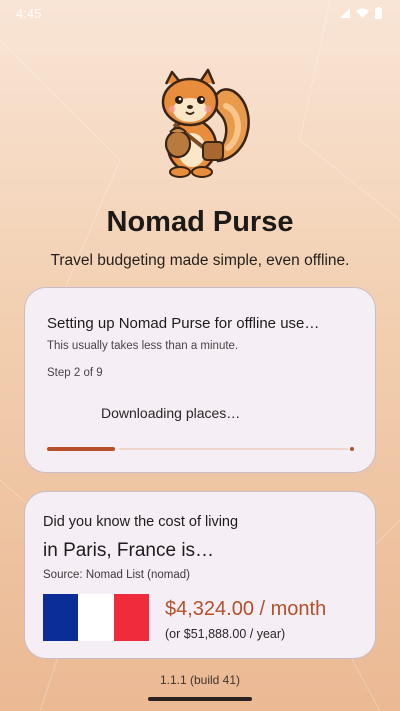  I want to click on status-time: 4:45, so click(29, 13).